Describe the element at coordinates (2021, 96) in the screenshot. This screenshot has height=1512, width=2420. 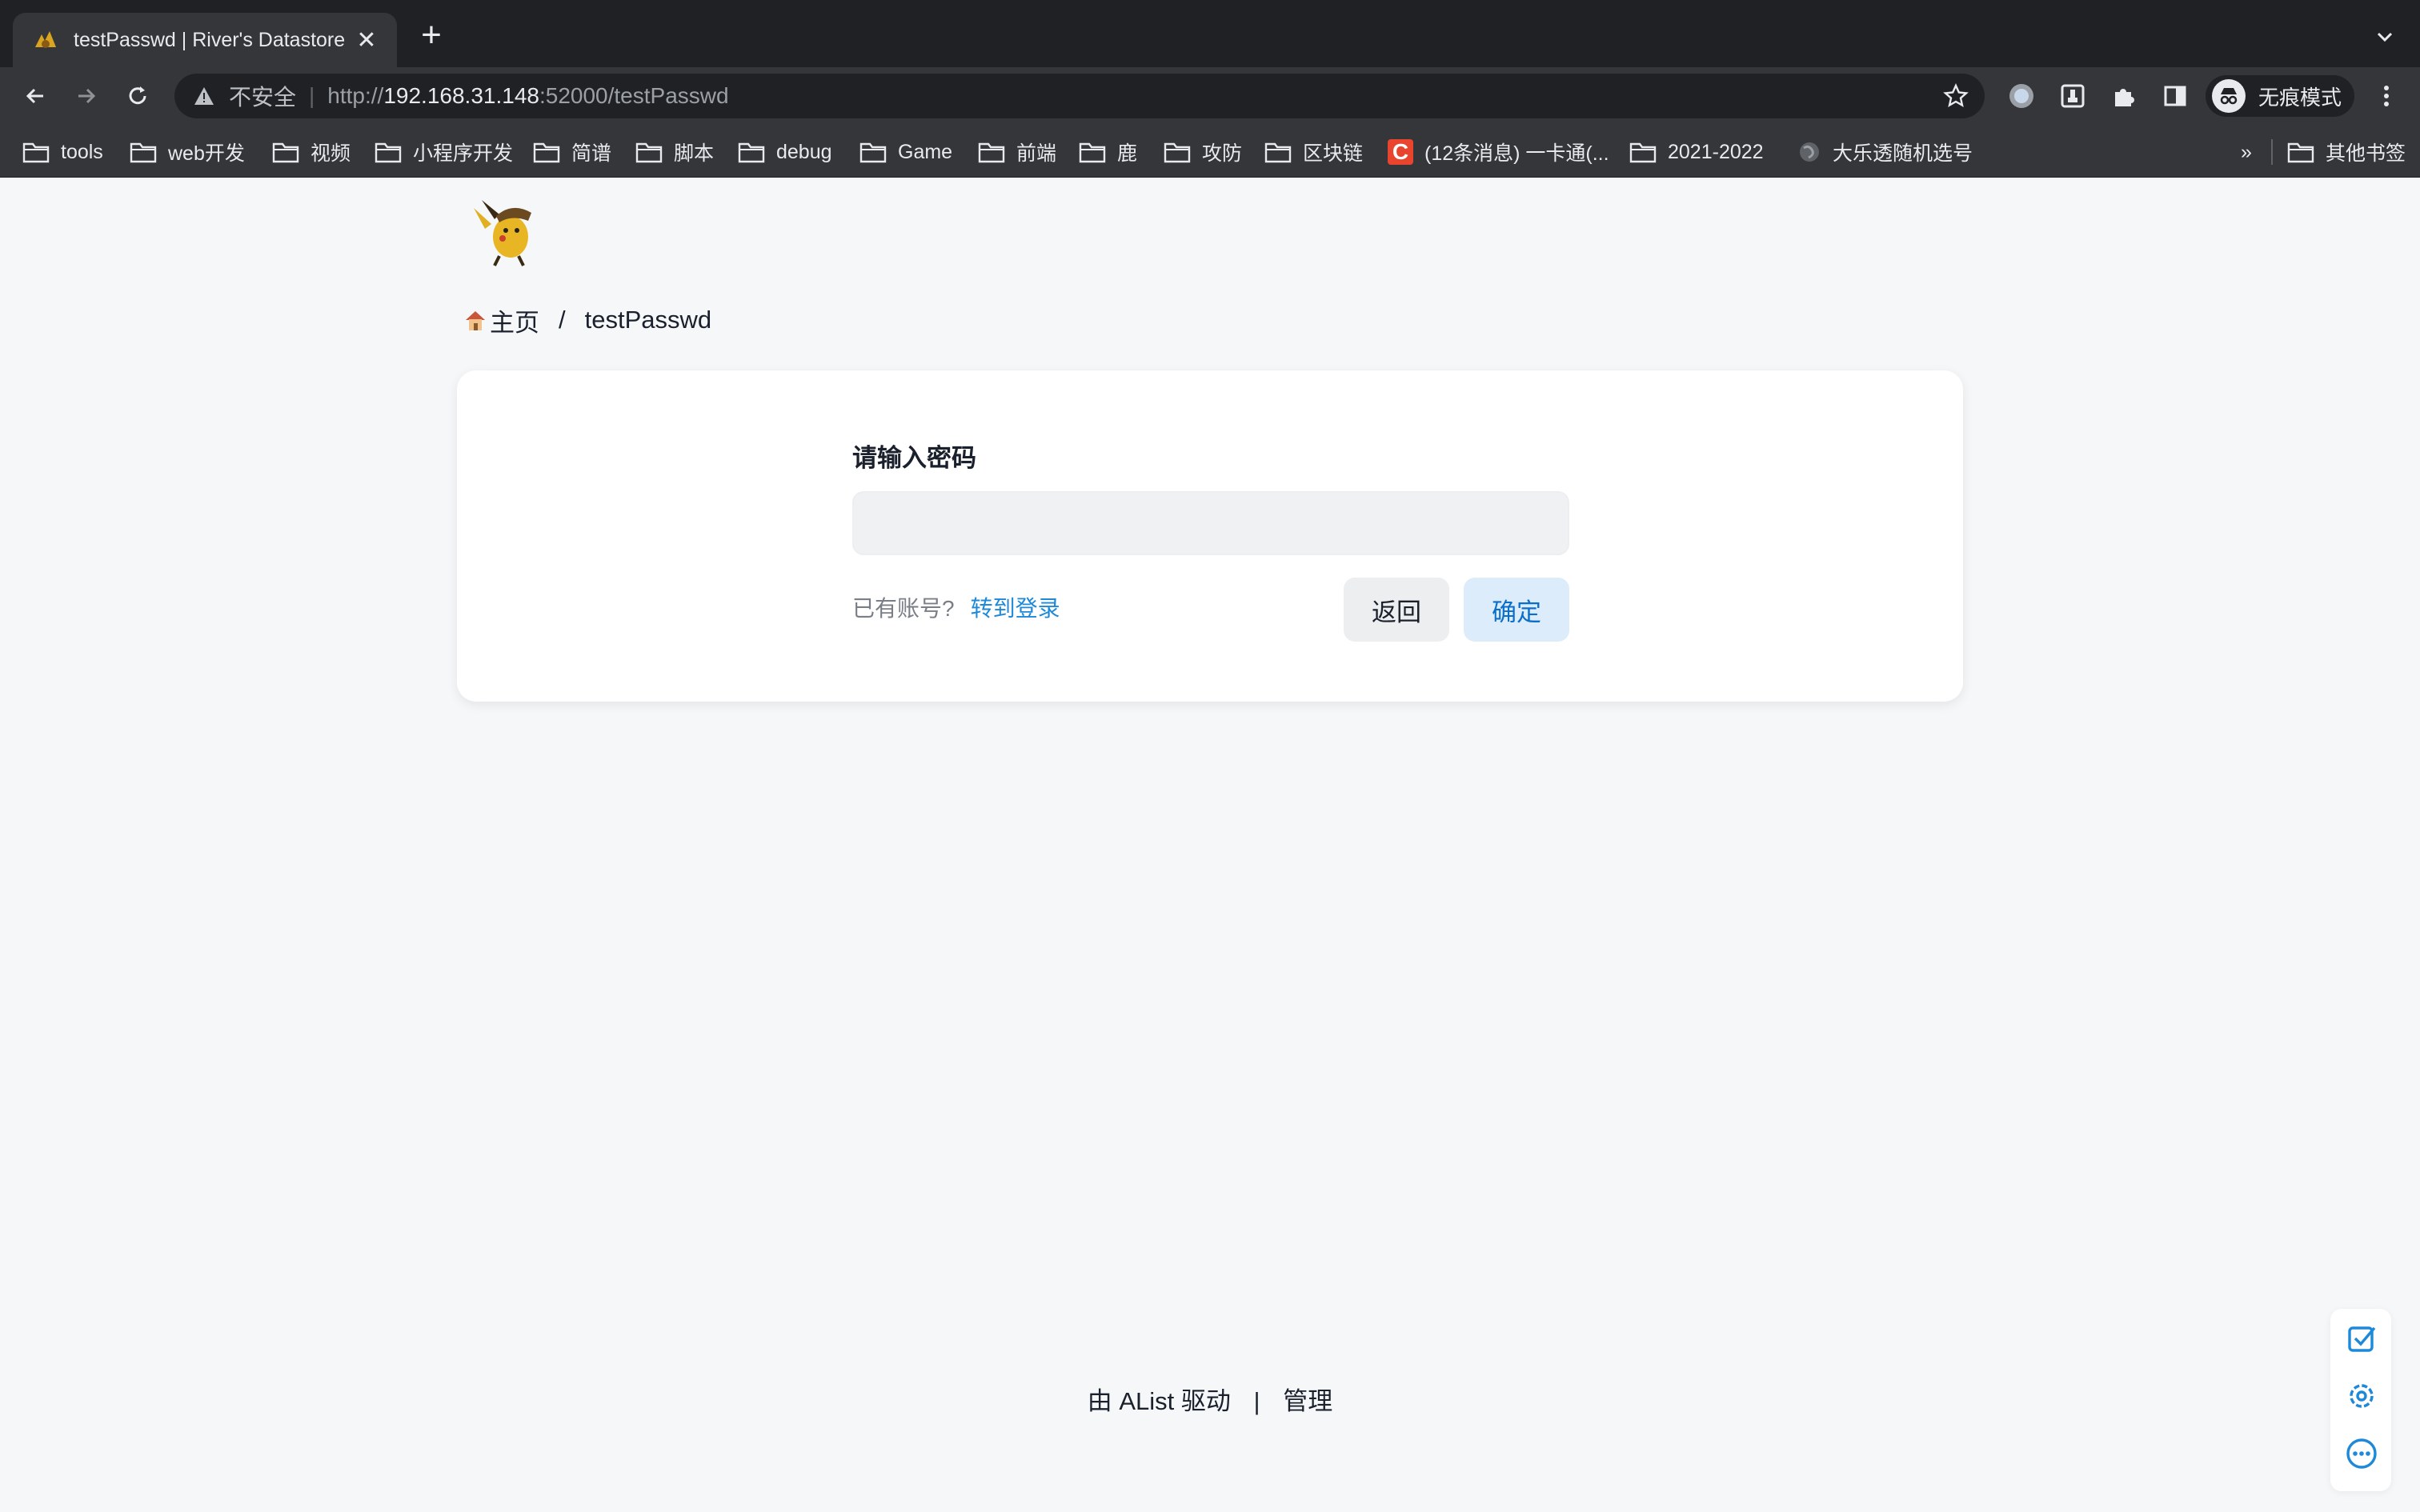
I see `extension-circle-icon` at that location.